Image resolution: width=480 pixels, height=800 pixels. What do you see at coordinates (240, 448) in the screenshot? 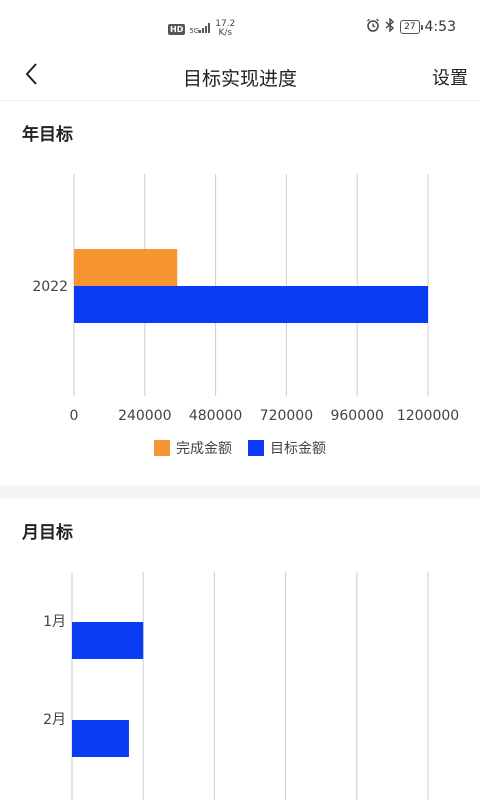
I see `annual-legend: 完成金额 目标金额` at bounding box center [240, 448].